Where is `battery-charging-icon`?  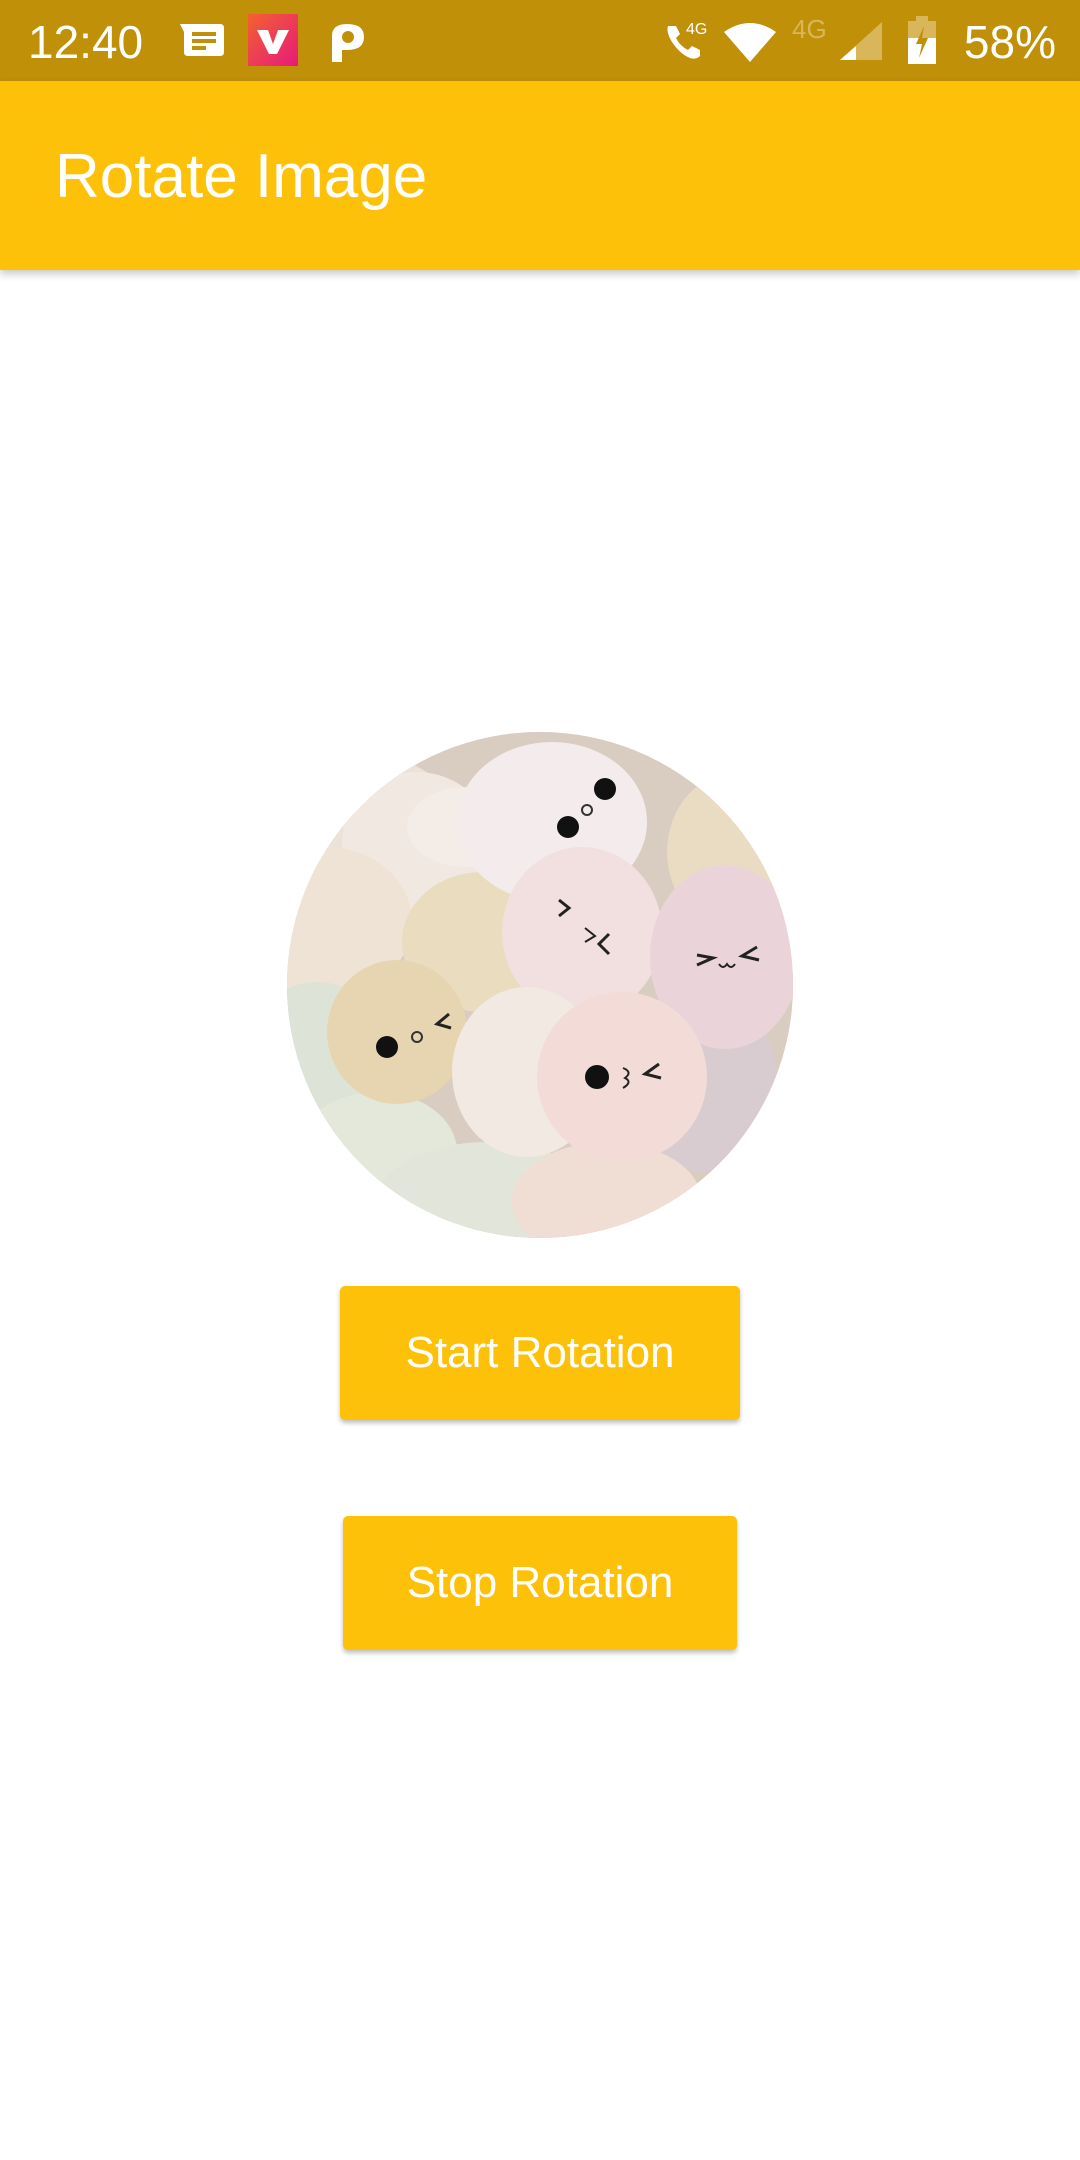 battery-charging-icon is located at coordinates (922, 42).